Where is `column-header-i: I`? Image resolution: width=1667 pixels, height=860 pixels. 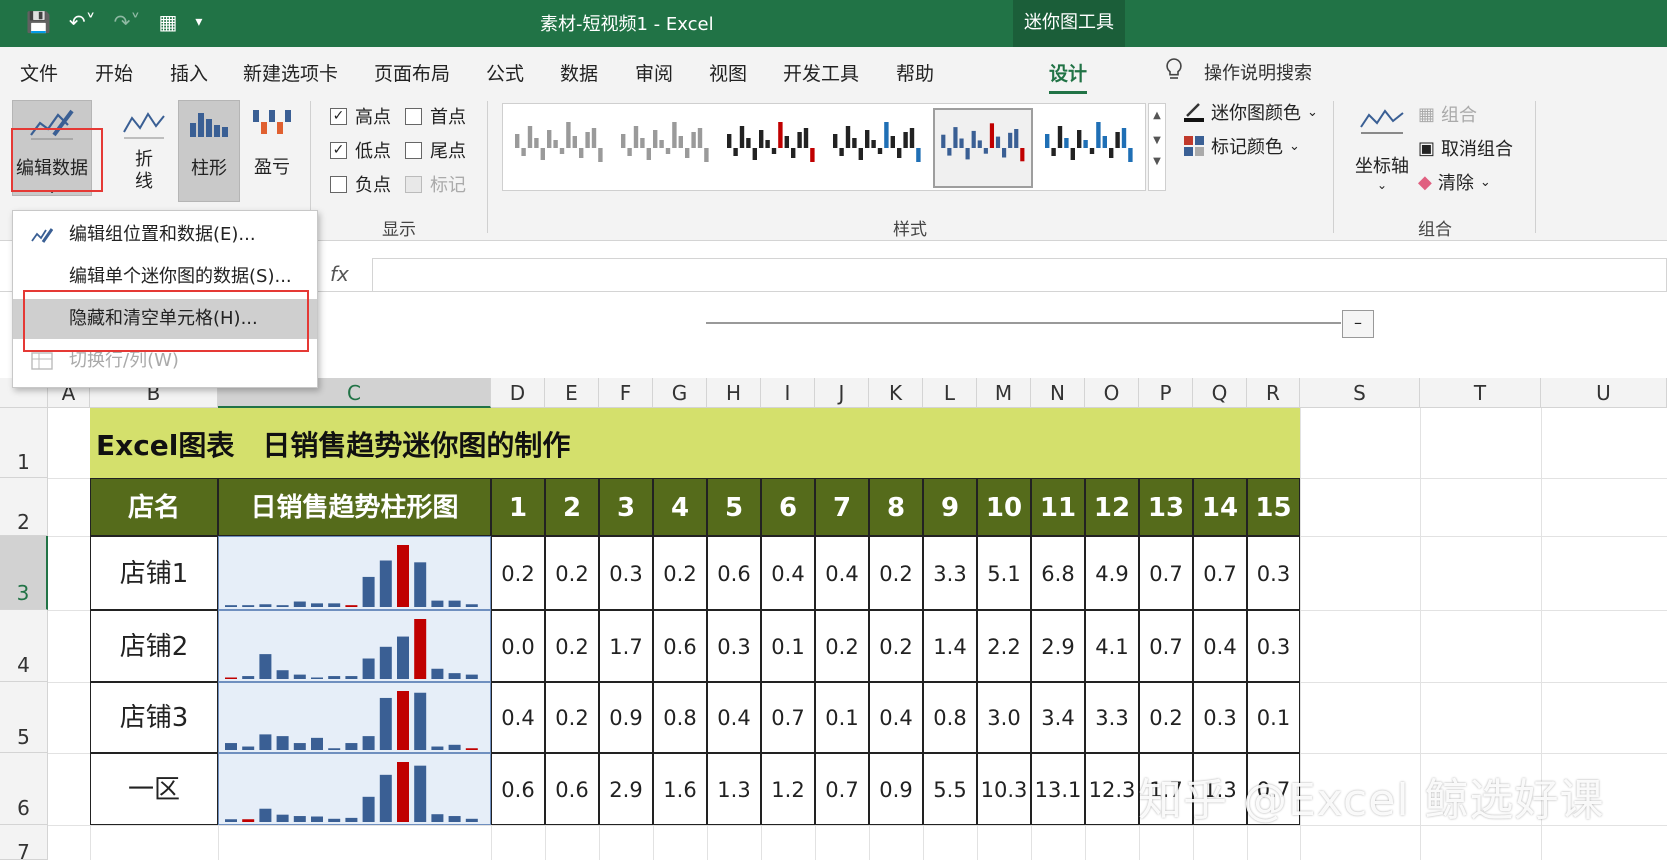
column-header-i: I is located at coordinates (788, 393).